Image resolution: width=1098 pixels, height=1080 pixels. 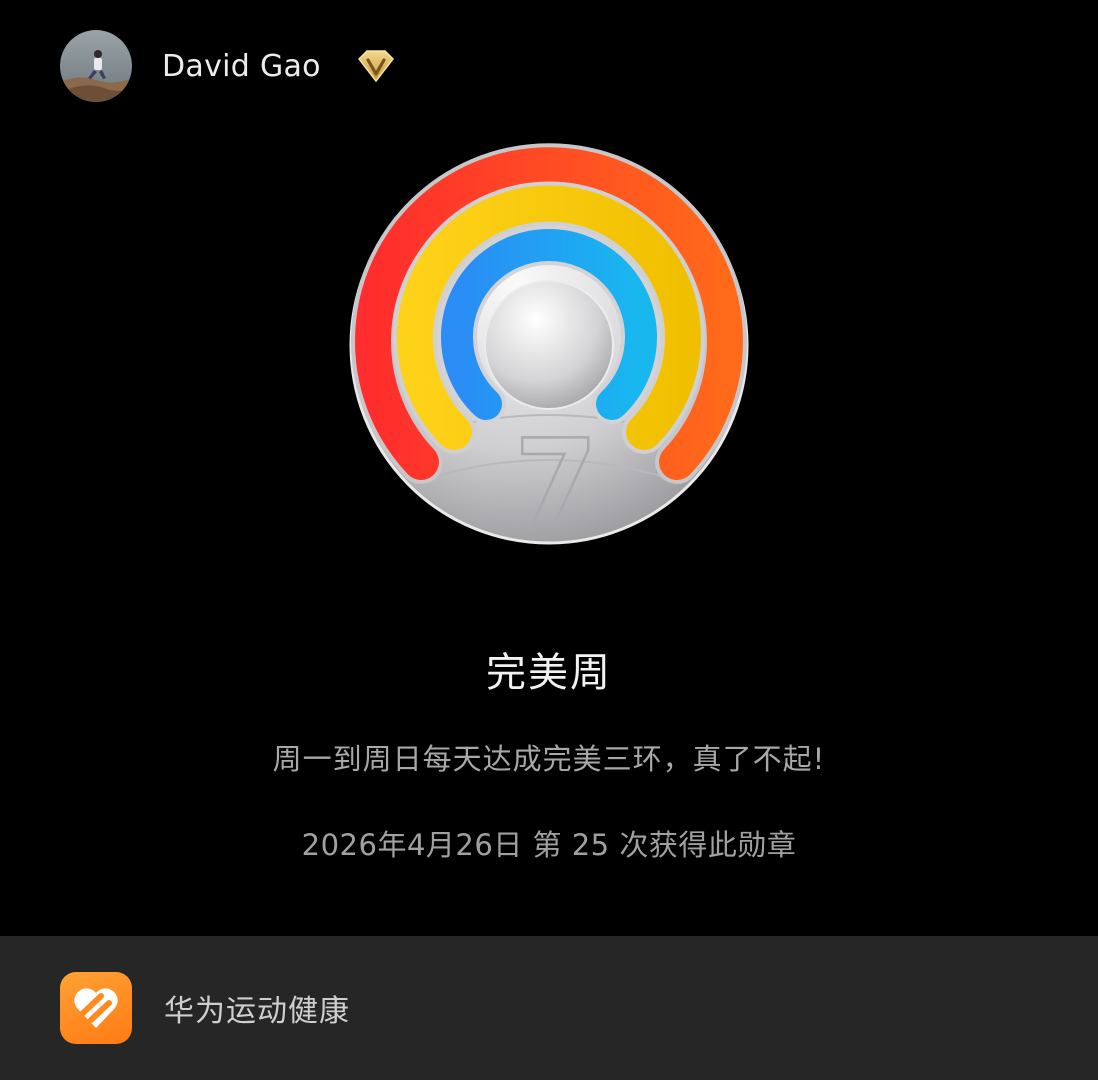 What do you see at coordinates (376, 66) in the screenshot?
I see `vip-badge-icon` at bounding box center [376, 66].